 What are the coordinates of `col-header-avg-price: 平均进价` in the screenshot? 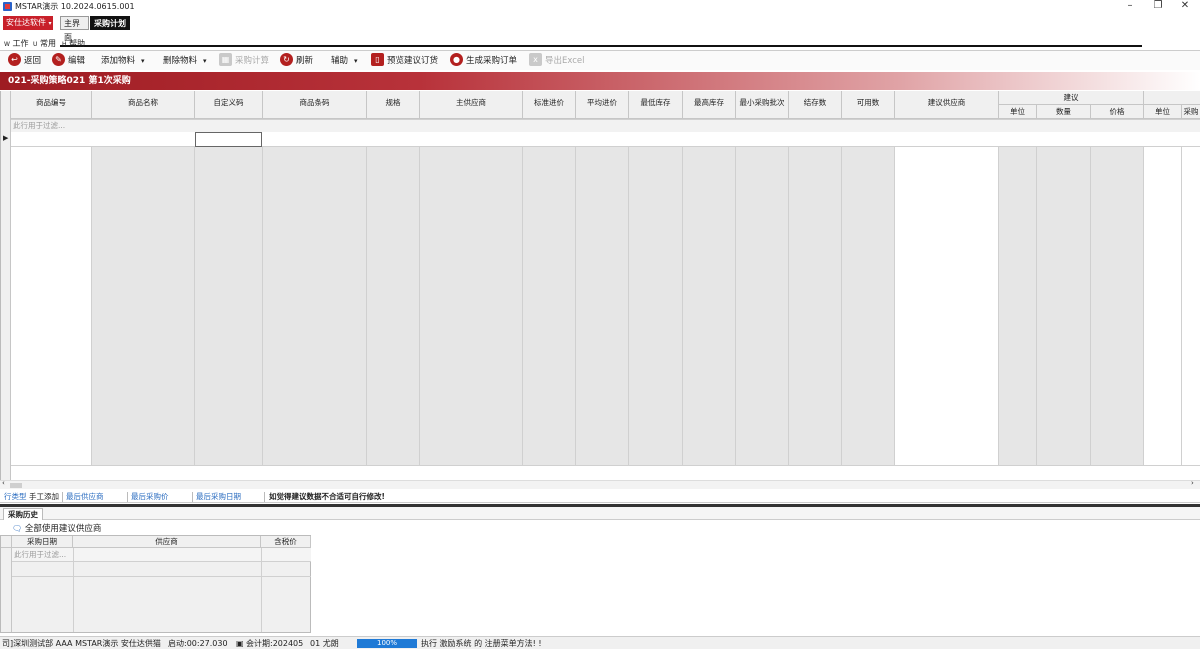 It's located at (602, 105).